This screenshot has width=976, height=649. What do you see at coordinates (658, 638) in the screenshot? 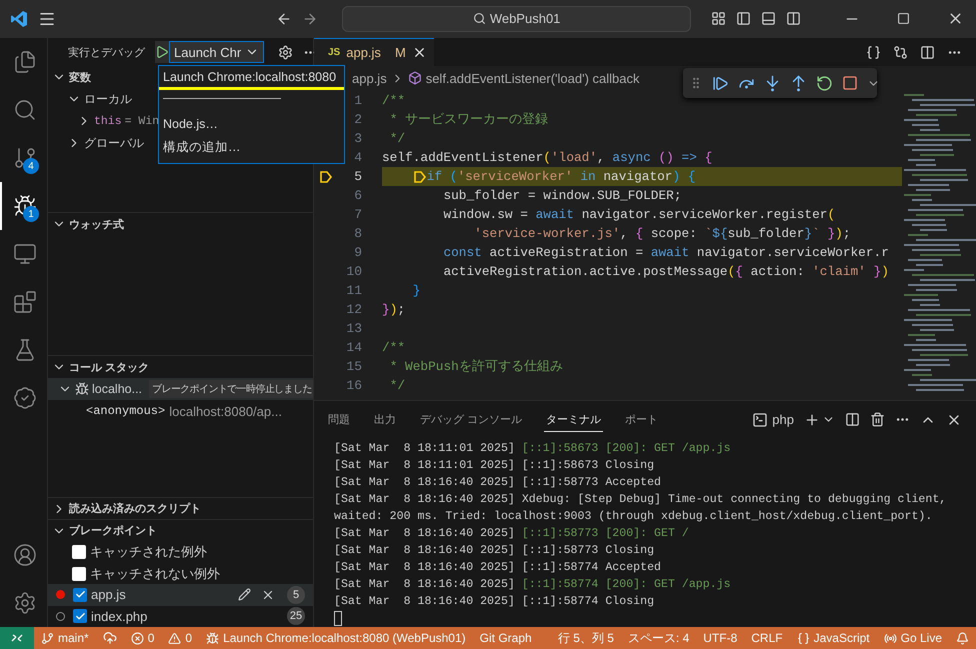
I see `status-item: スペース: 4` at bounding box center [658, 638].